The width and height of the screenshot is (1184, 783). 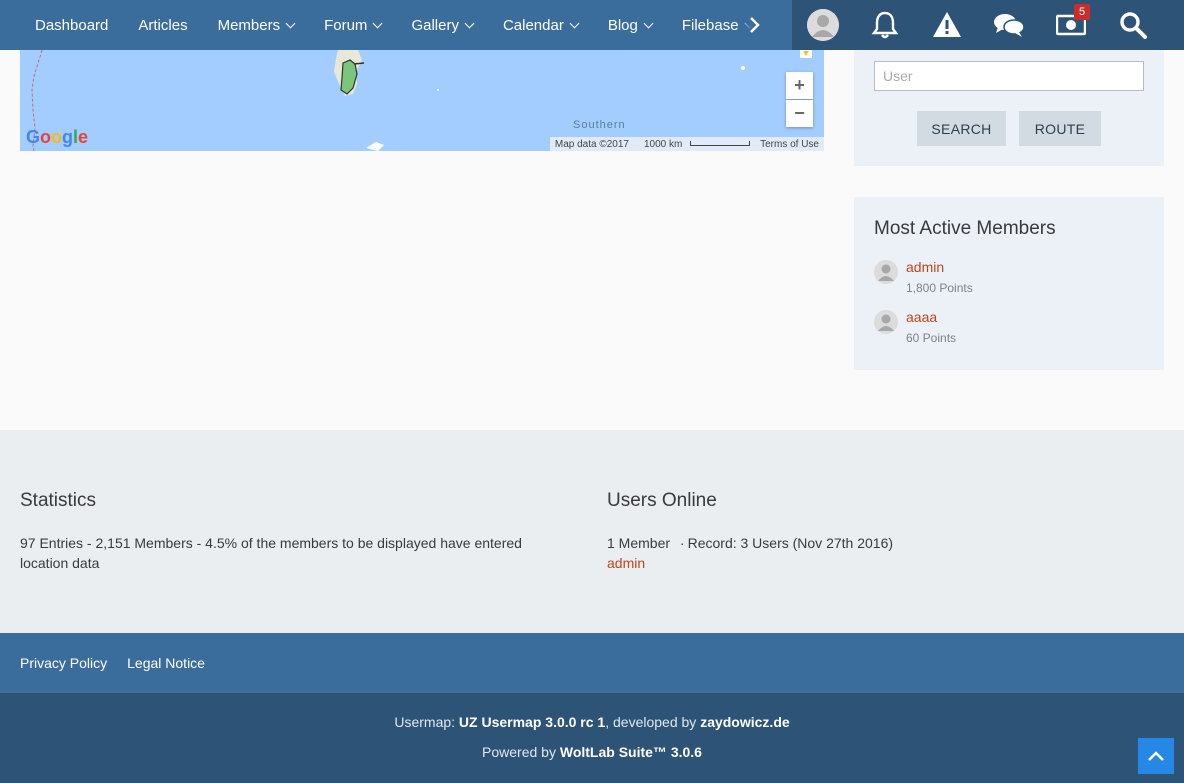 I want to click on notifications-button, so click(x=885, y=25).